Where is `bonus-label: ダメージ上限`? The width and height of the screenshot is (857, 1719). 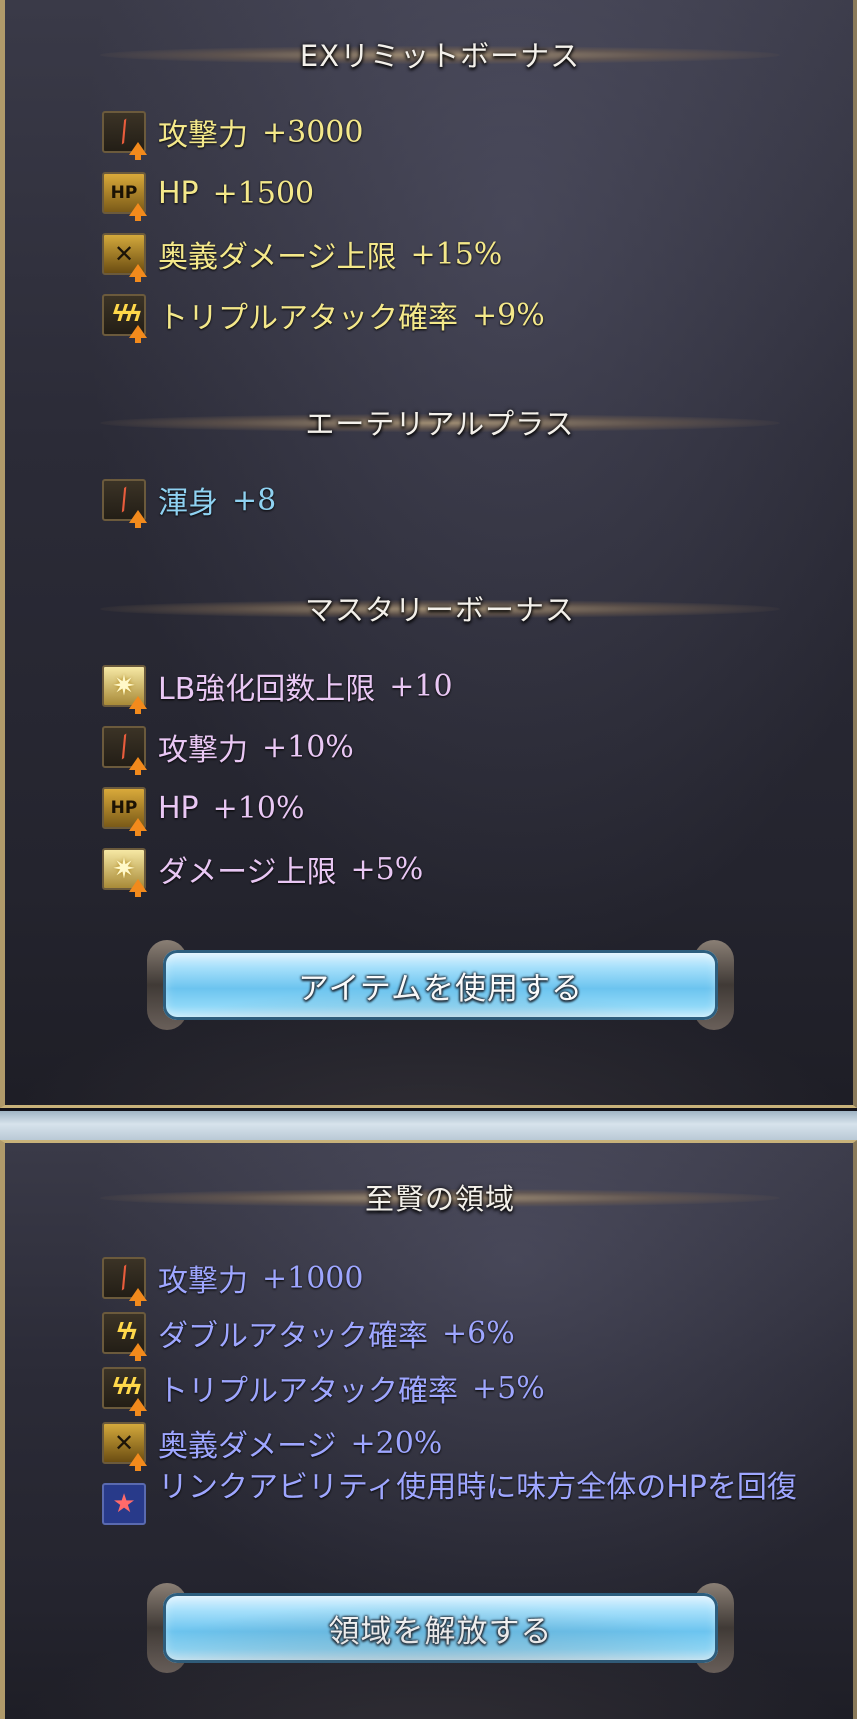 bonus-label: ダメージ上限 is located at coordinates (247, 872).